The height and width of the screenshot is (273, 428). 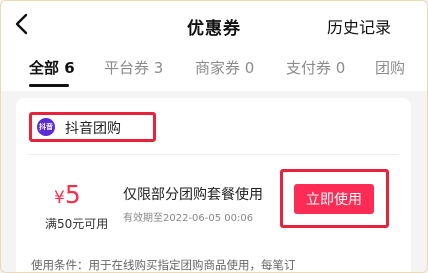 I want to click on usage-condition: 使用条件：用于在线购买指定团购商品使用，每笔订, so click(x=163, y=265).